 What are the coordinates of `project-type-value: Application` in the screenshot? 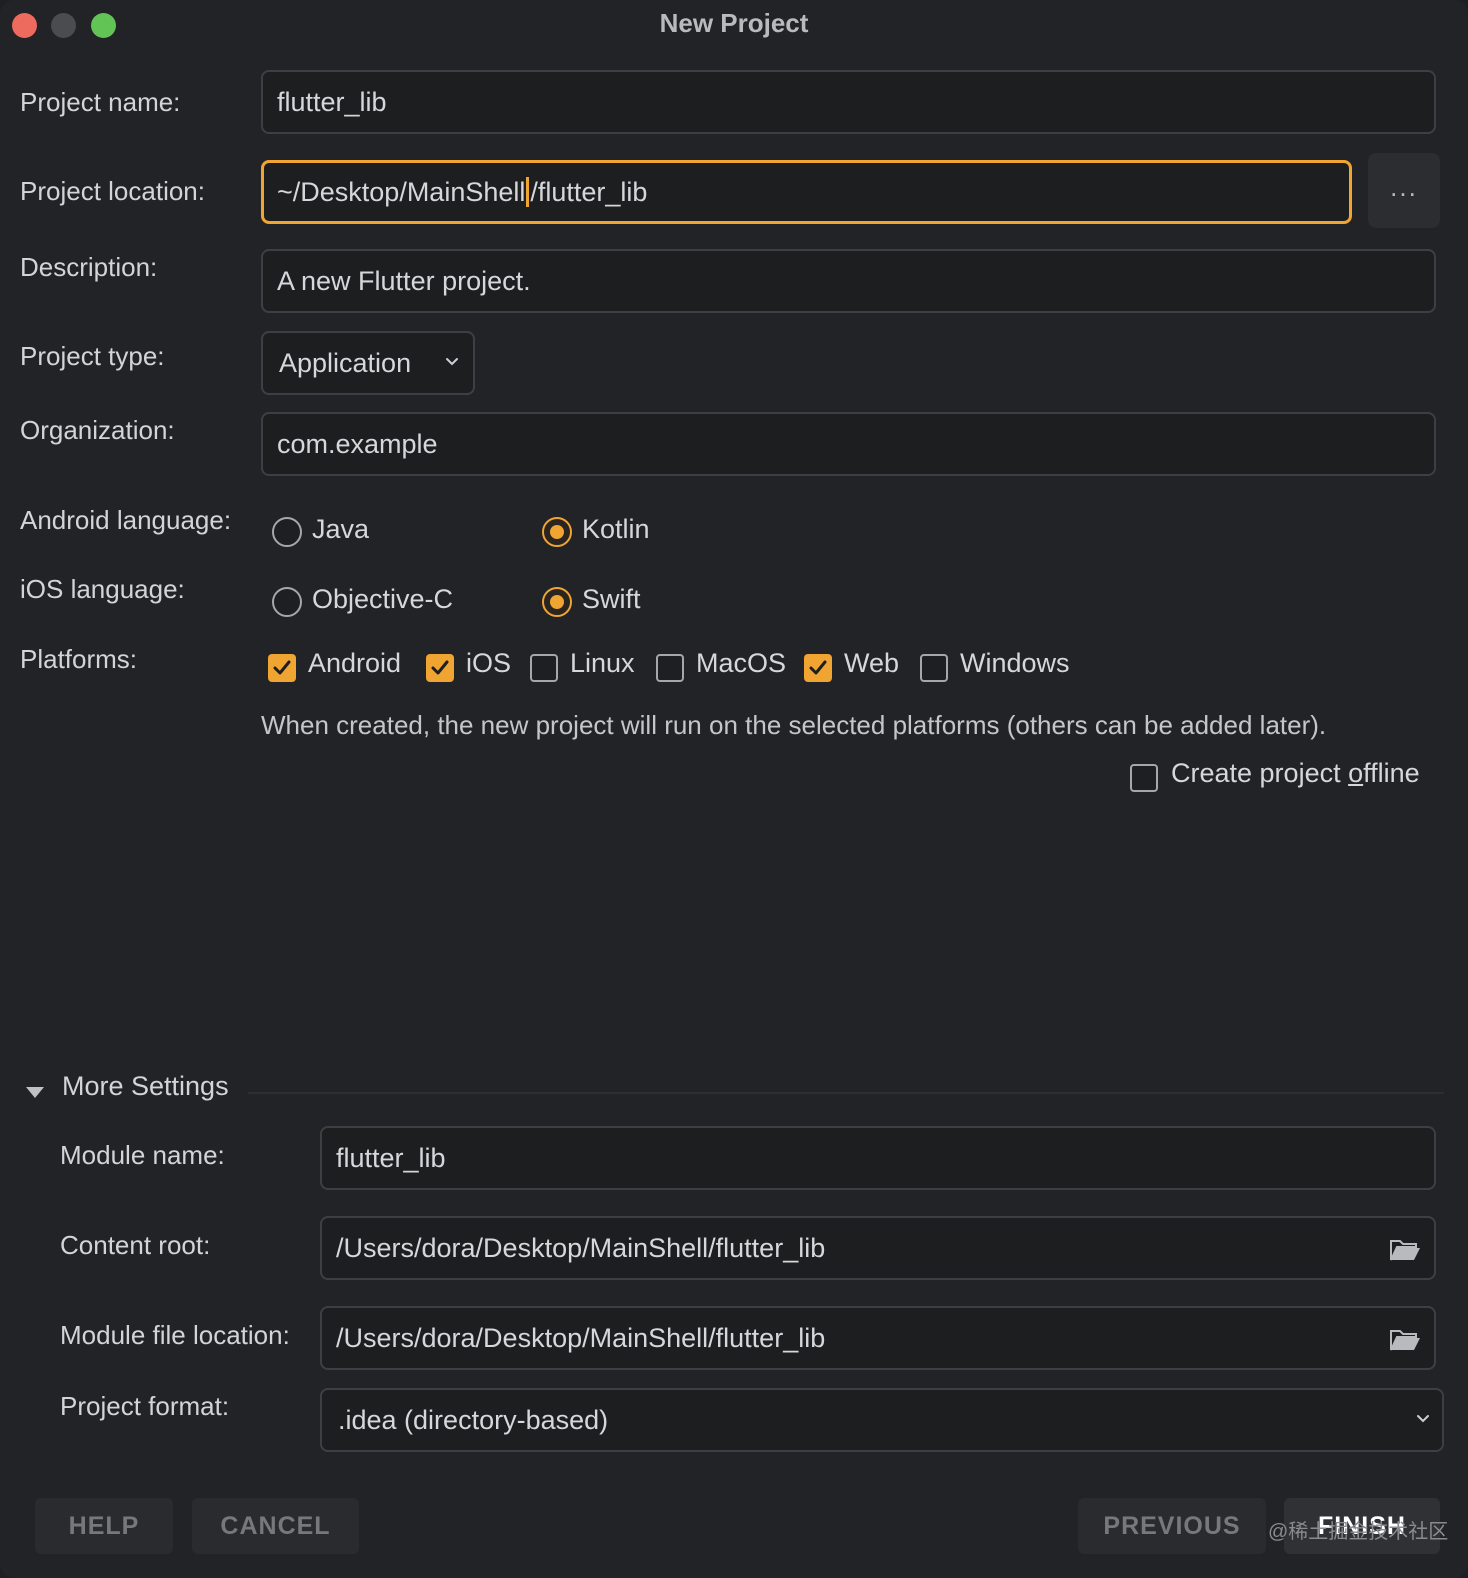 It's located at (345, 363).